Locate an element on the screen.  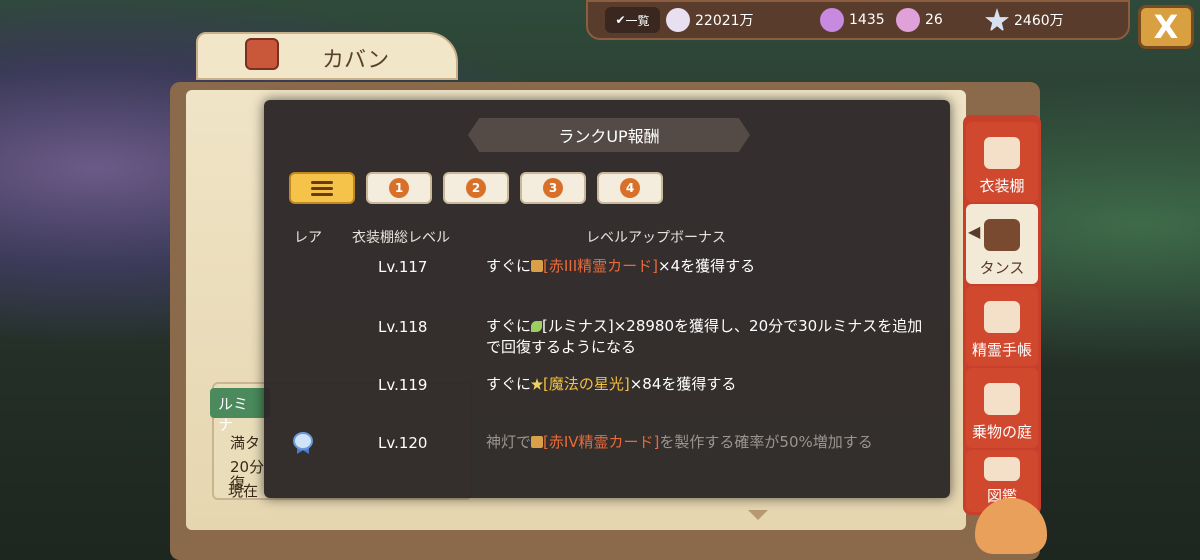
wardrobe-icon is located at coordinates (1002, 235).